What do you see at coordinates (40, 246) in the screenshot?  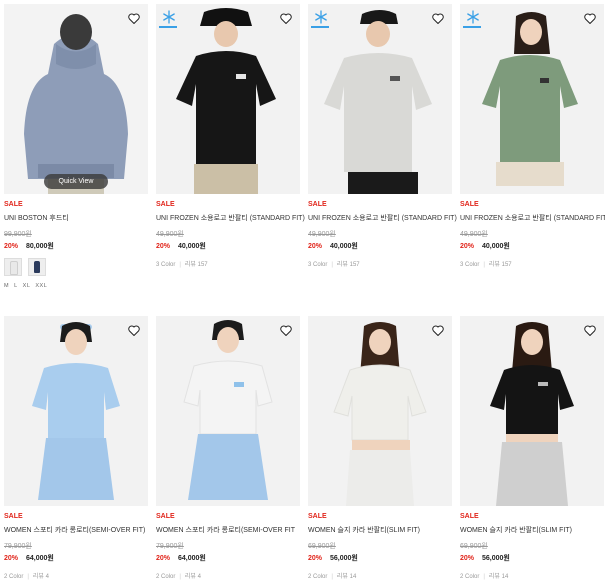 I see `sale-price: 80,000원` at bounding box center [40, 246].